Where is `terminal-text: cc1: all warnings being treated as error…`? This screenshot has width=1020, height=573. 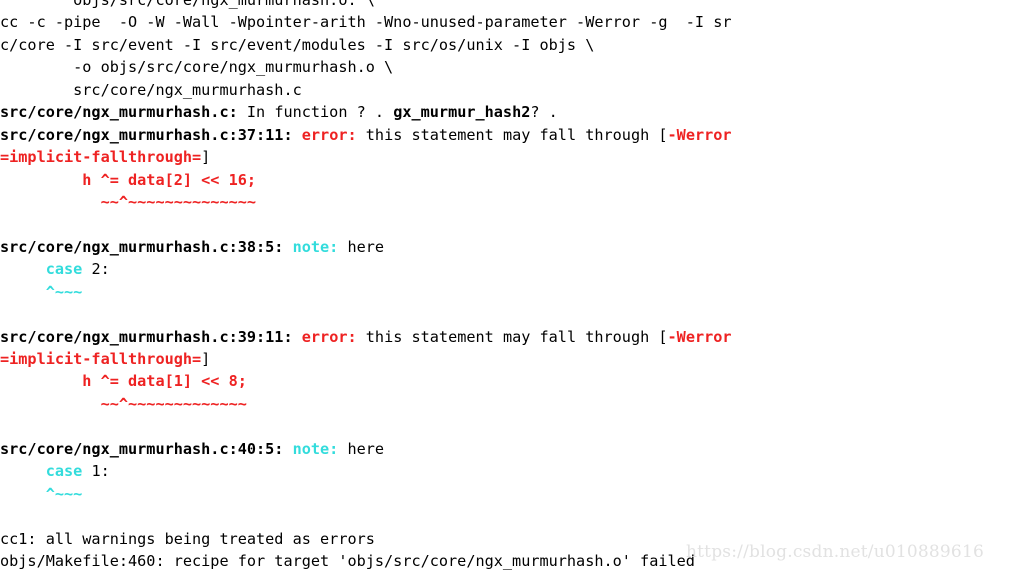 terminal-text: cc1: all warnings being treated as error… is located at coordinates (187, 538).